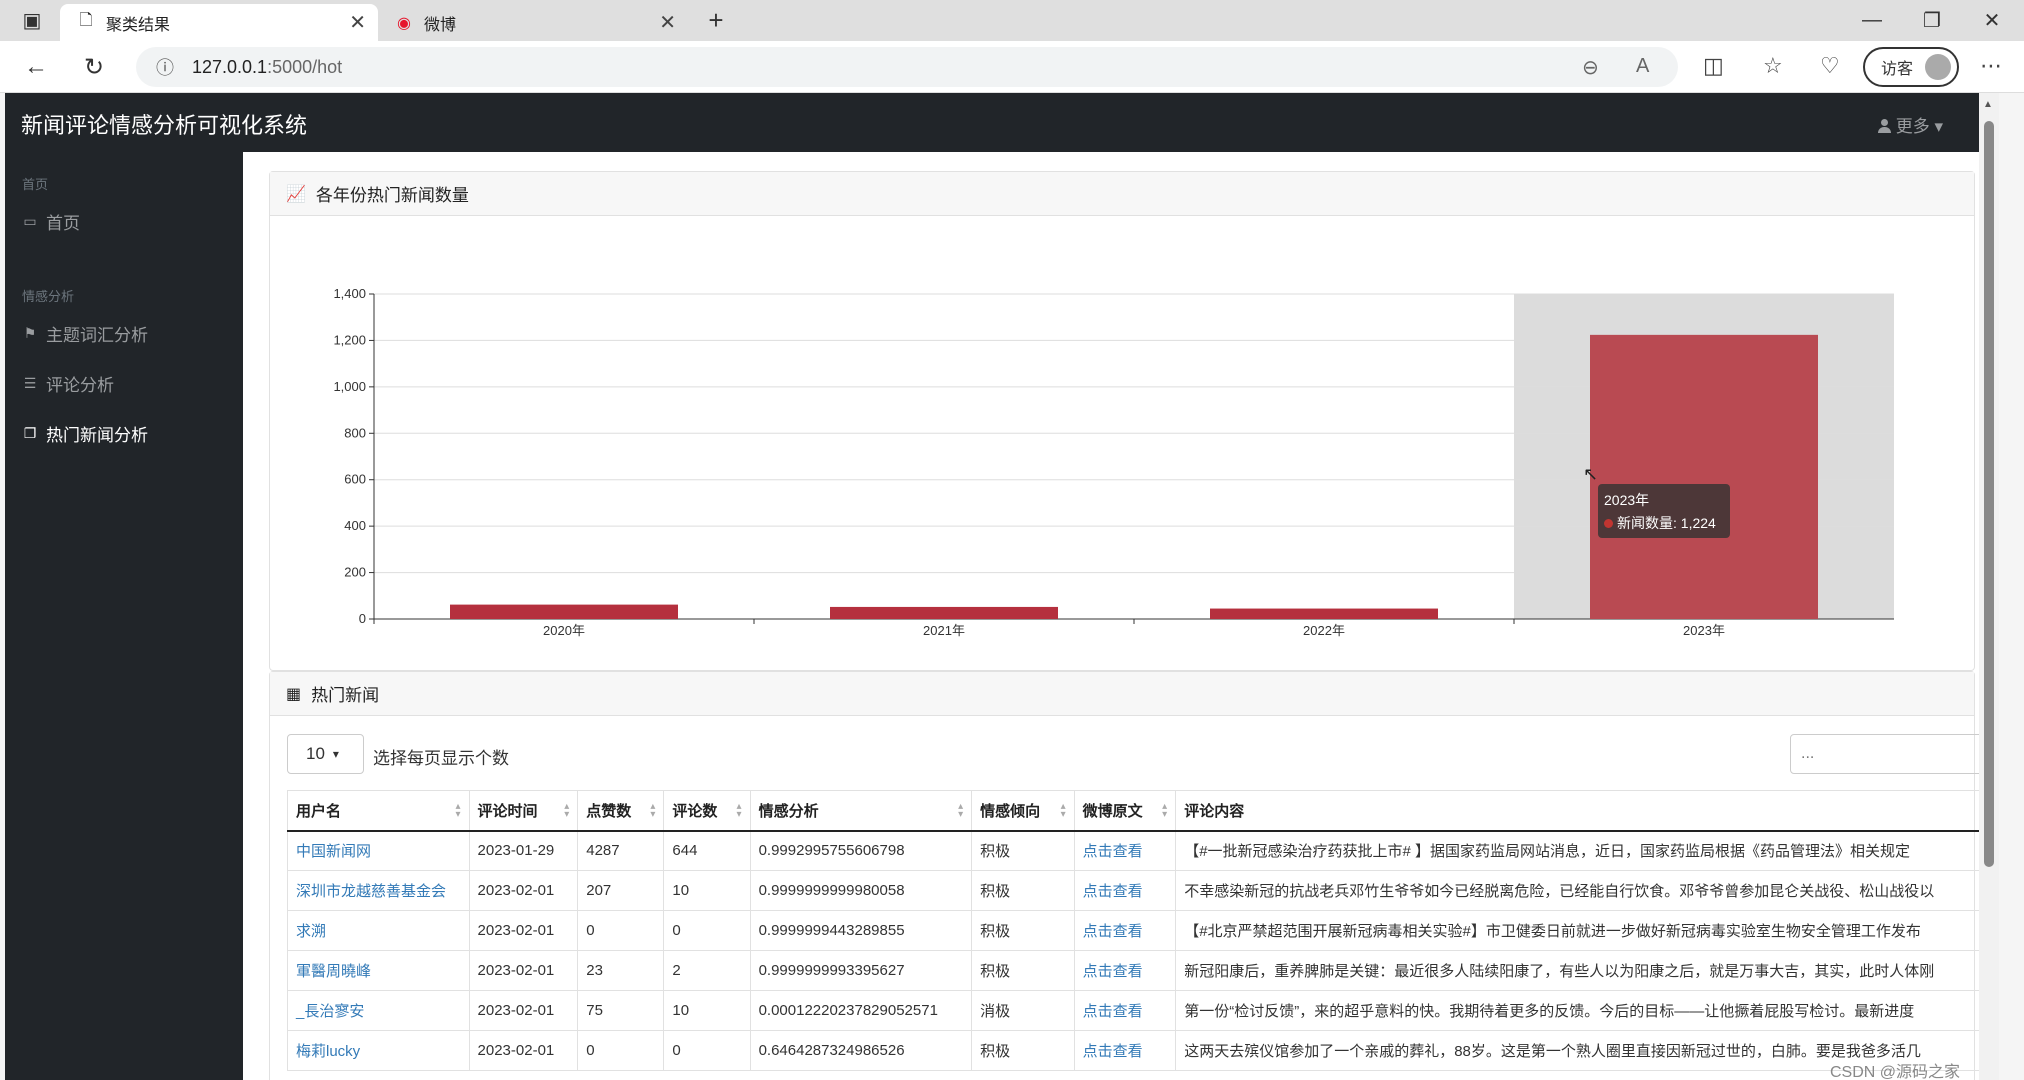  Describe the element at coordinates (1122, 694) in the screenshot. I see `hot-news-card-header: ▦ 热门新闻` at that location.